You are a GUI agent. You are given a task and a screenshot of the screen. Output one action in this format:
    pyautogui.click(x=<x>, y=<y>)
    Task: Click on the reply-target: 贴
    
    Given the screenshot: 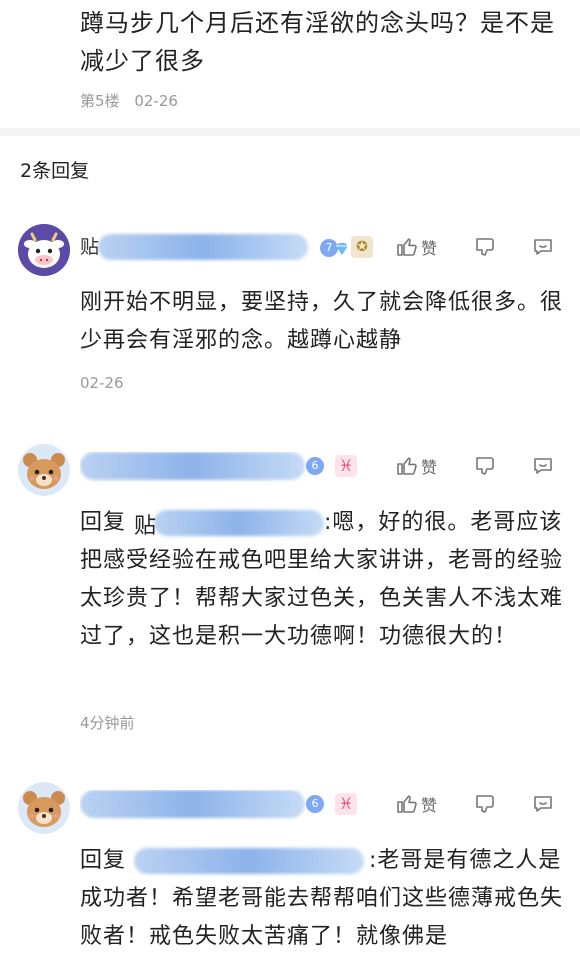 What is the action you would take?
    pyautogui.click(x=229, y=523)
    